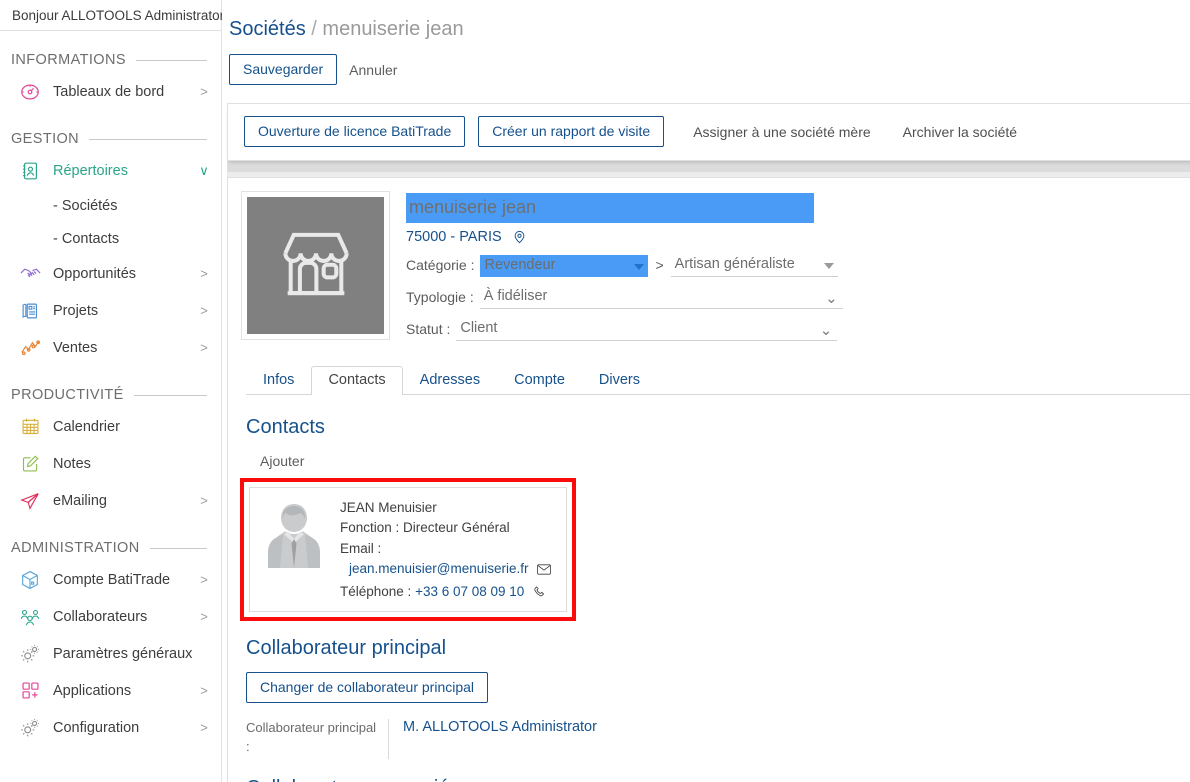 Image resolution: width=1190 pixels, height=782 pixels. What do you see at coordinates (619, 380) in the screenshot?
I see `tab-divers: Divers` at bounding box center [619, 380].